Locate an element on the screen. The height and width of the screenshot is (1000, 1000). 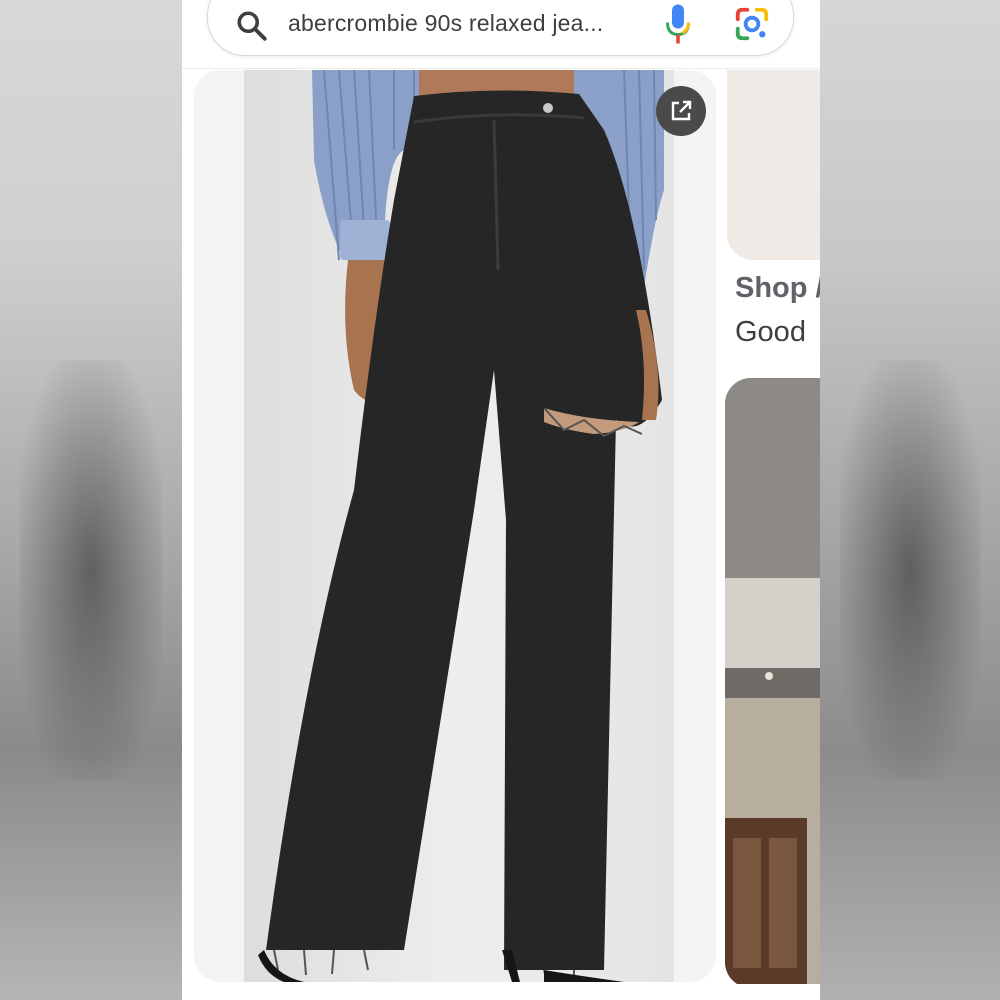
adjacent-result-image is located at coordinates (773, 165).